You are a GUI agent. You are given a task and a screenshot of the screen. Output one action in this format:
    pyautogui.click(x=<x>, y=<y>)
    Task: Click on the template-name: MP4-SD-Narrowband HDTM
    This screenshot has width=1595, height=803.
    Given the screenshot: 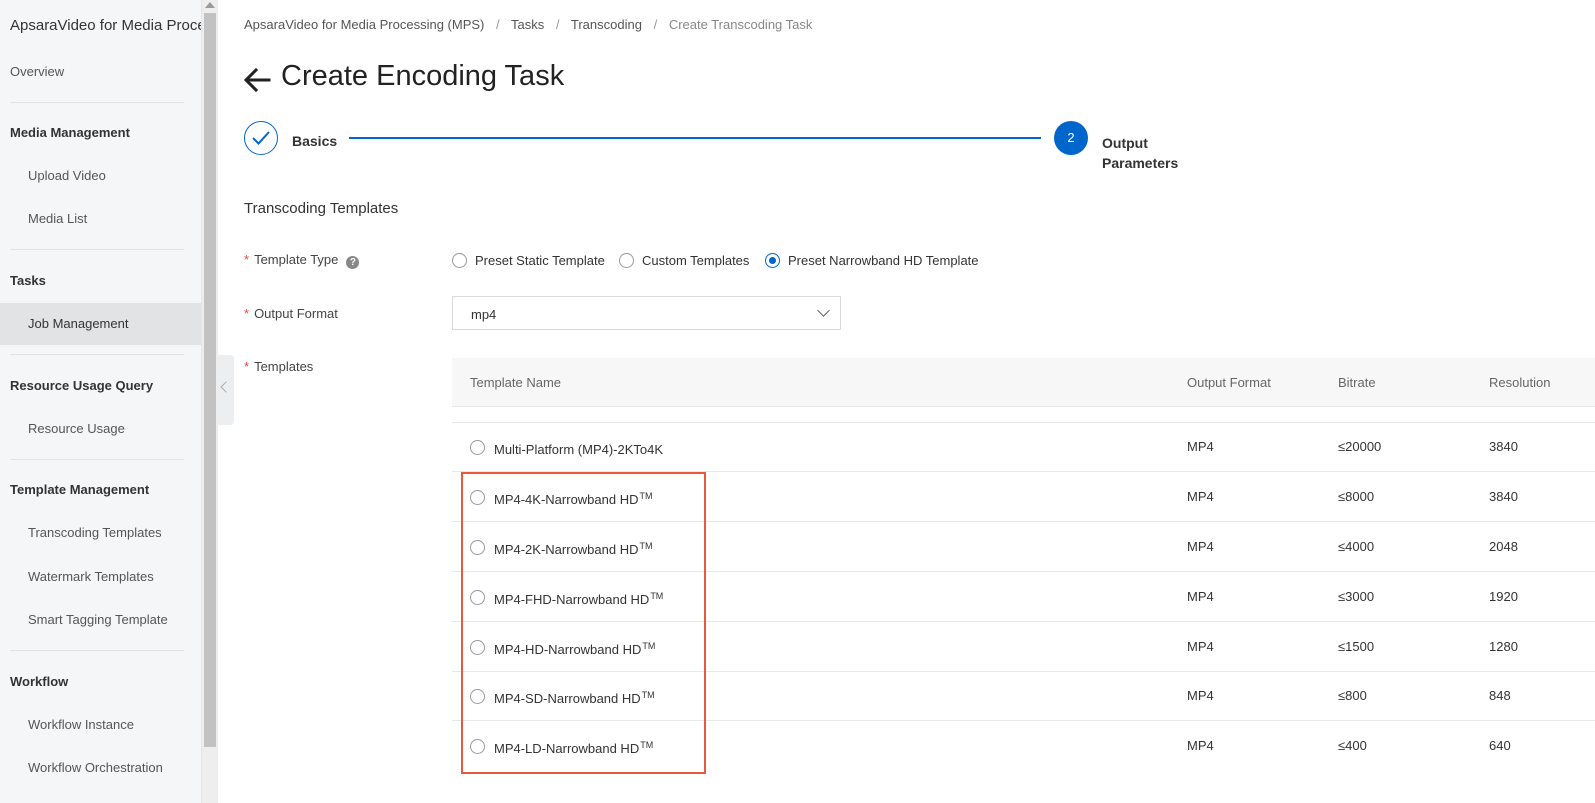 What is the action you would take?
    pyautogui.click(x=574, y=698)
    